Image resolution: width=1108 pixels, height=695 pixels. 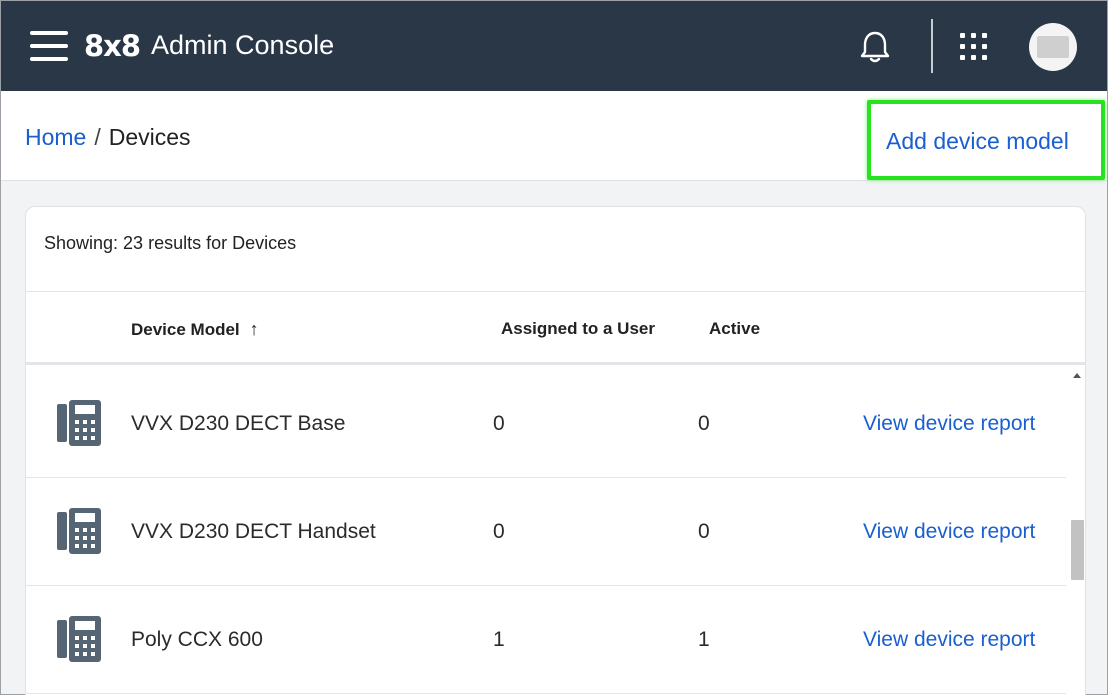 I want to click on page-header: Home / Devices Add device model, so click(x=554, y=136).